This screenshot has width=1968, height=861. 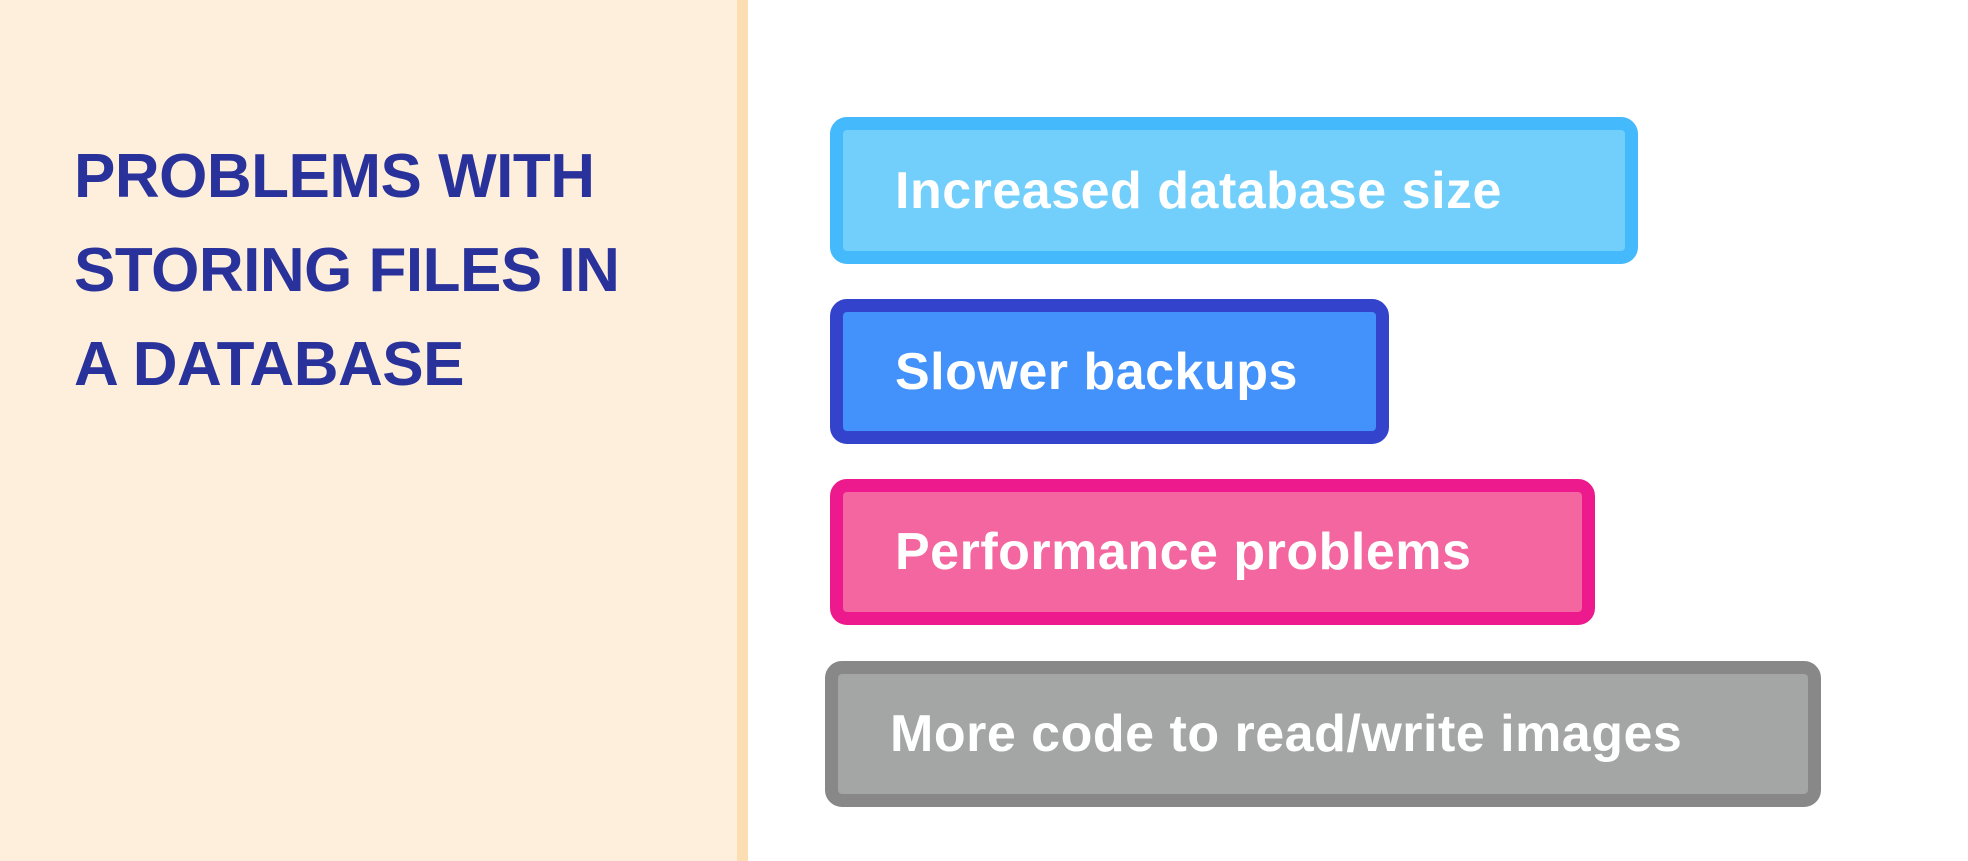 I want to click on problem-slower-backups: Slower backups, so click(x=1109, y=371).